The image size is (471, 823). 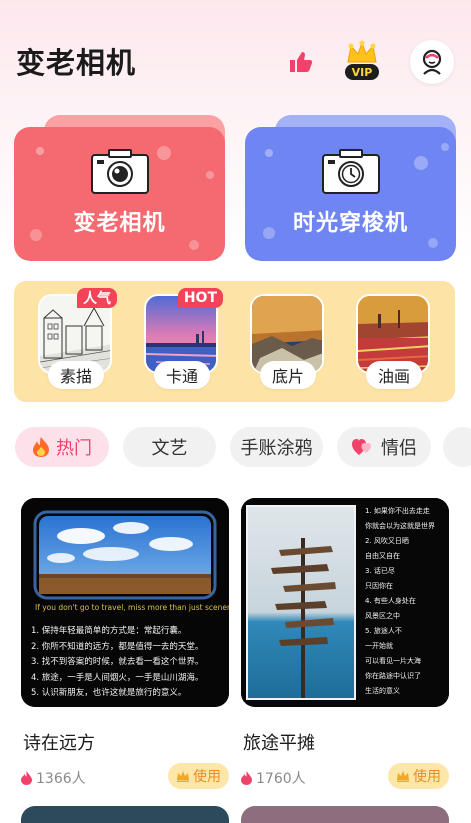 What do you see at coordinates (379, 586) in the screenshot?
I see `poem-line: 只因你在` at bounding box center [379, 586].